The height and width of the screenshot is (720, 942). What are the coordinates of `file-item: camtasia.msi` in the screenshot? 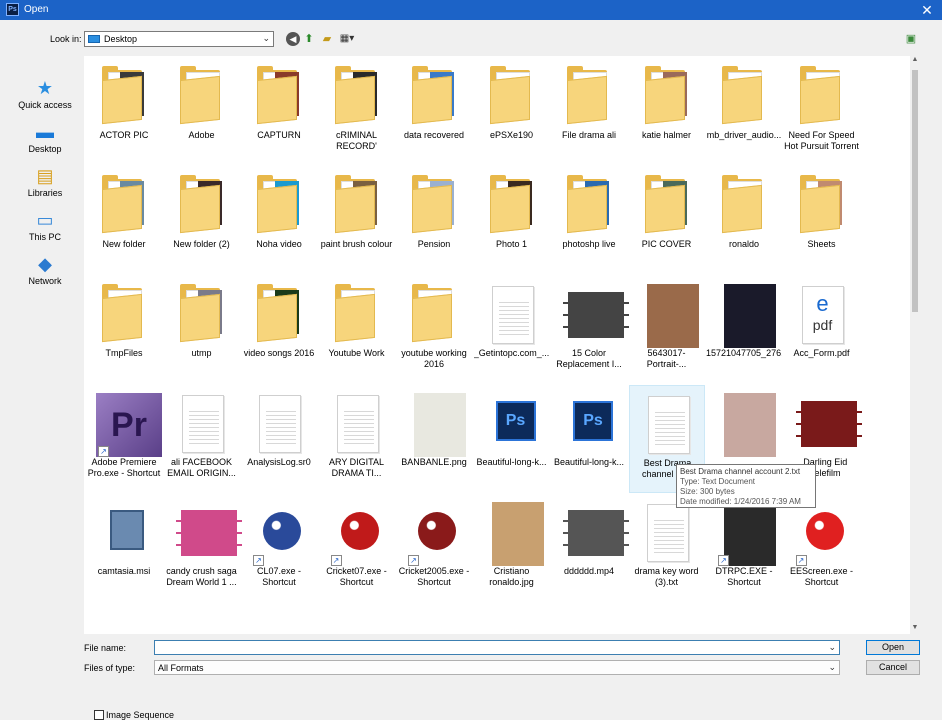 It's located at (124, 548).